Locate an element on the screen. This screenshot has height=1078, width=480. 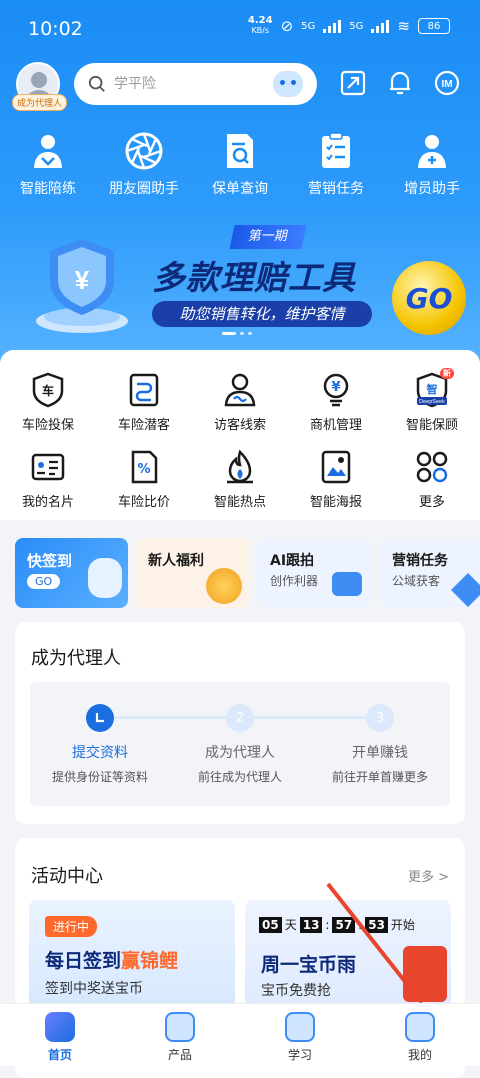
quick-action-label: 营销任务 is located at coordinates (336, 189).